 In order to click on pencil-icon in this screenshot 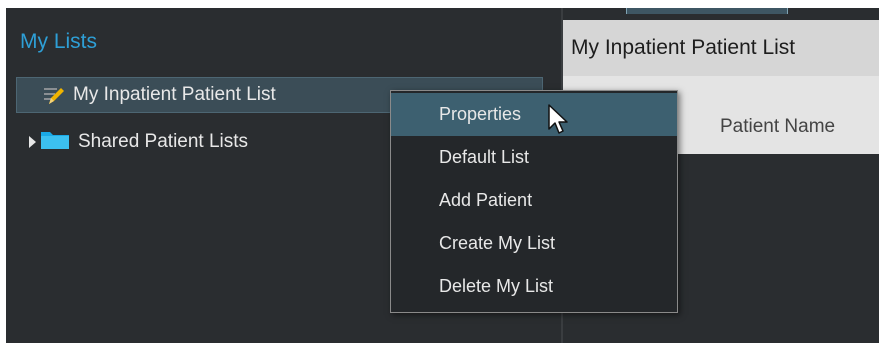, I will do `click(54, 95)`.